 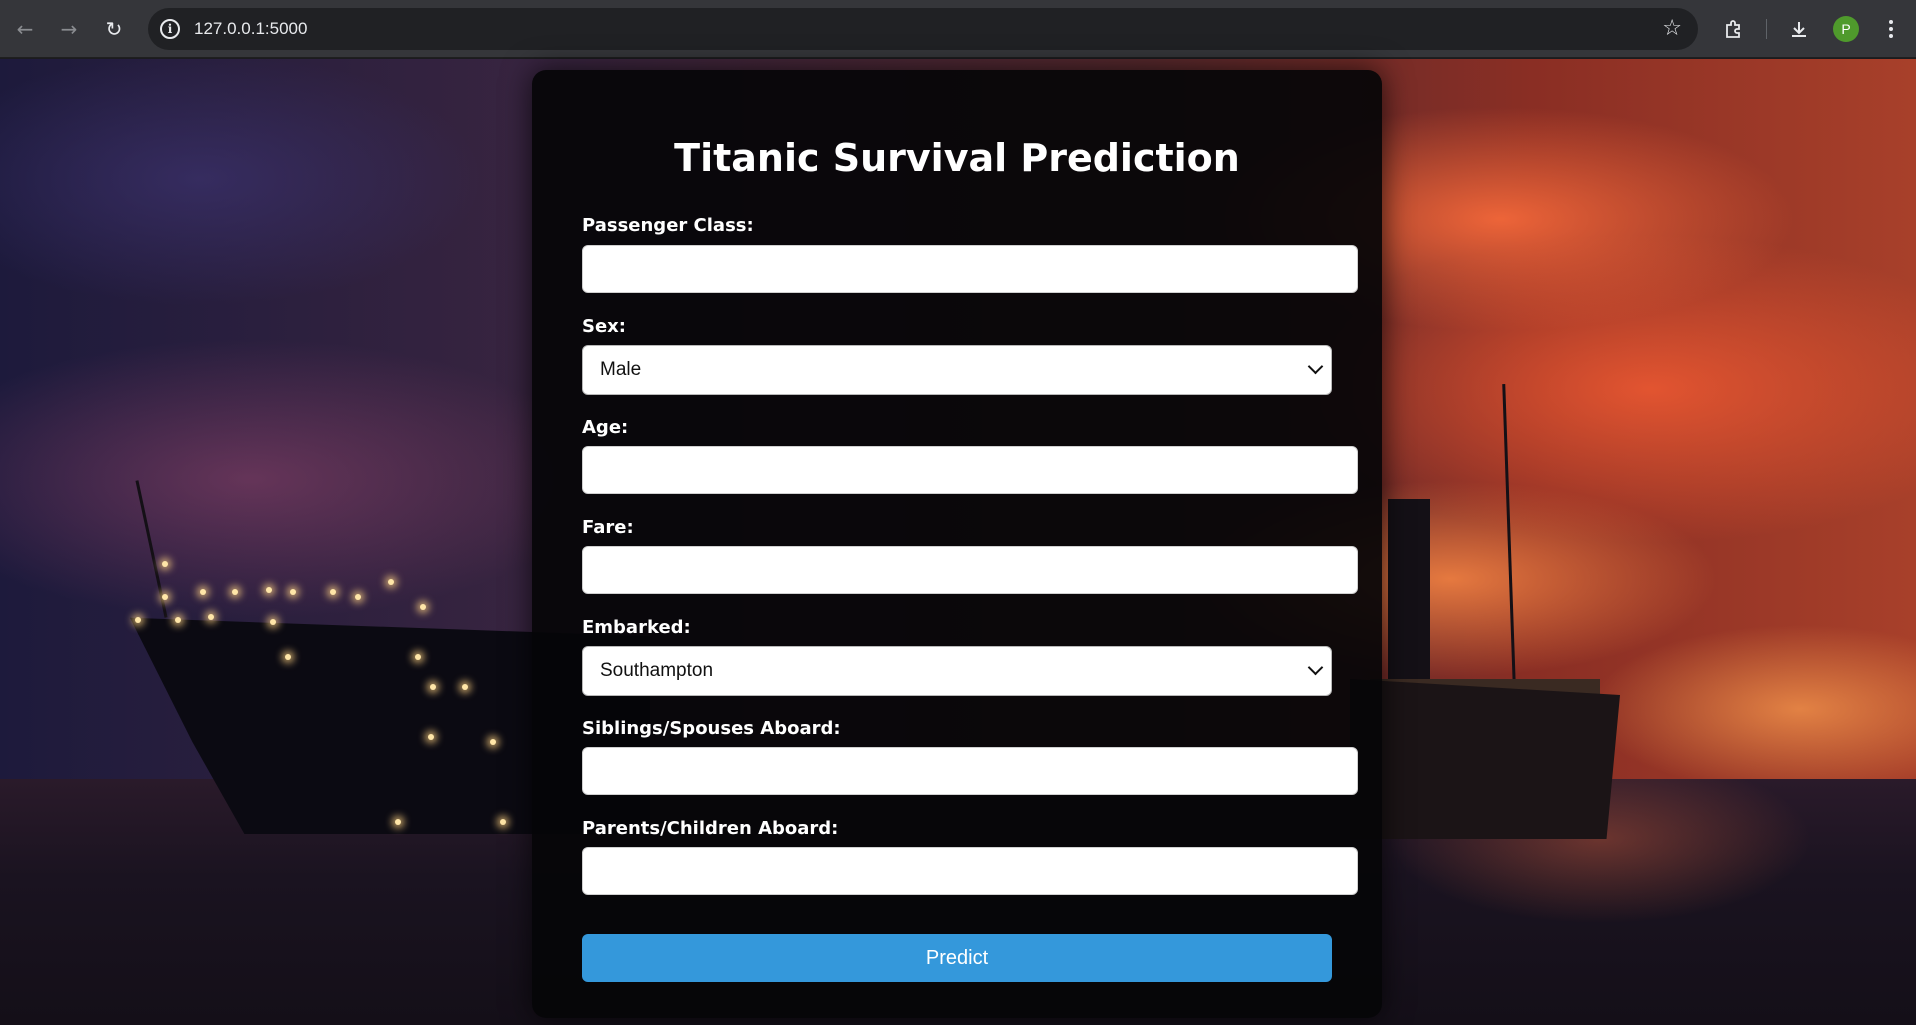 What do you see at coordinates (1733, 29) in the screenshot?
I see `extensions-icon` at bounding box center [1733, 29].